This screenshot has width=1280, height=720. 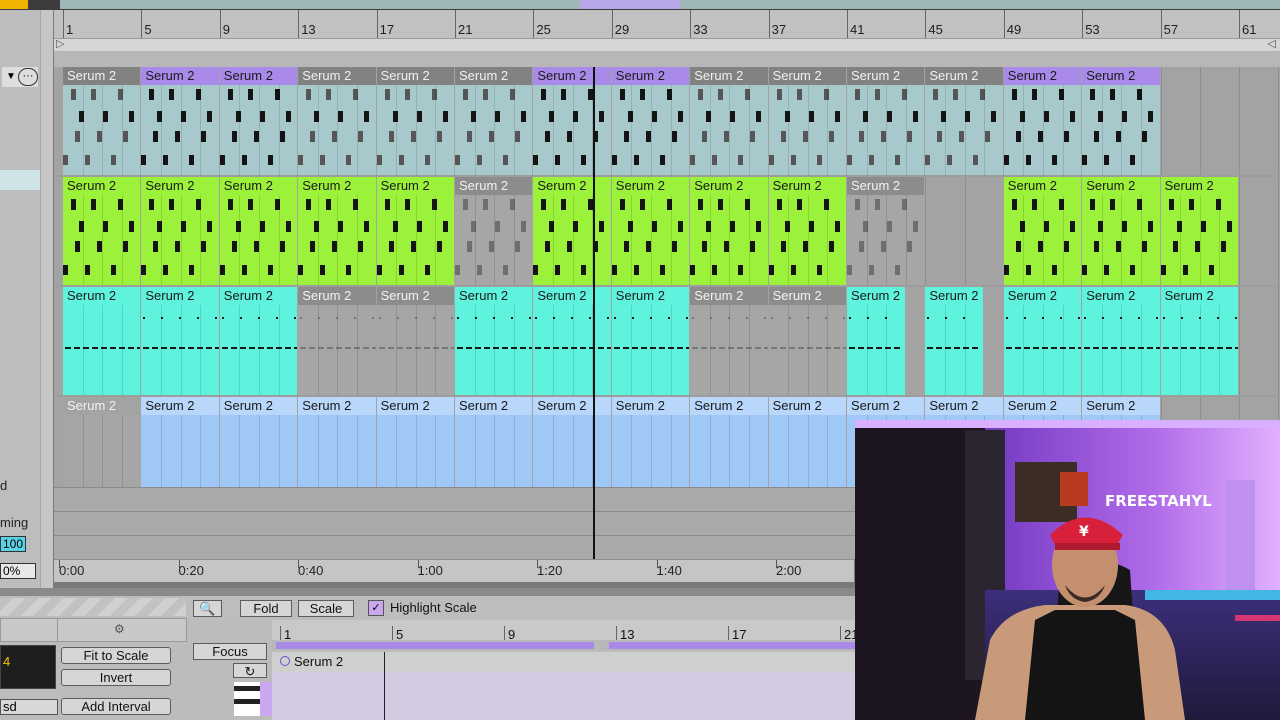 What do you see at coordinates (116, 706) in the screenshot?
I see `add-interval-button: Add Interval` at bounding box center [116, 706].